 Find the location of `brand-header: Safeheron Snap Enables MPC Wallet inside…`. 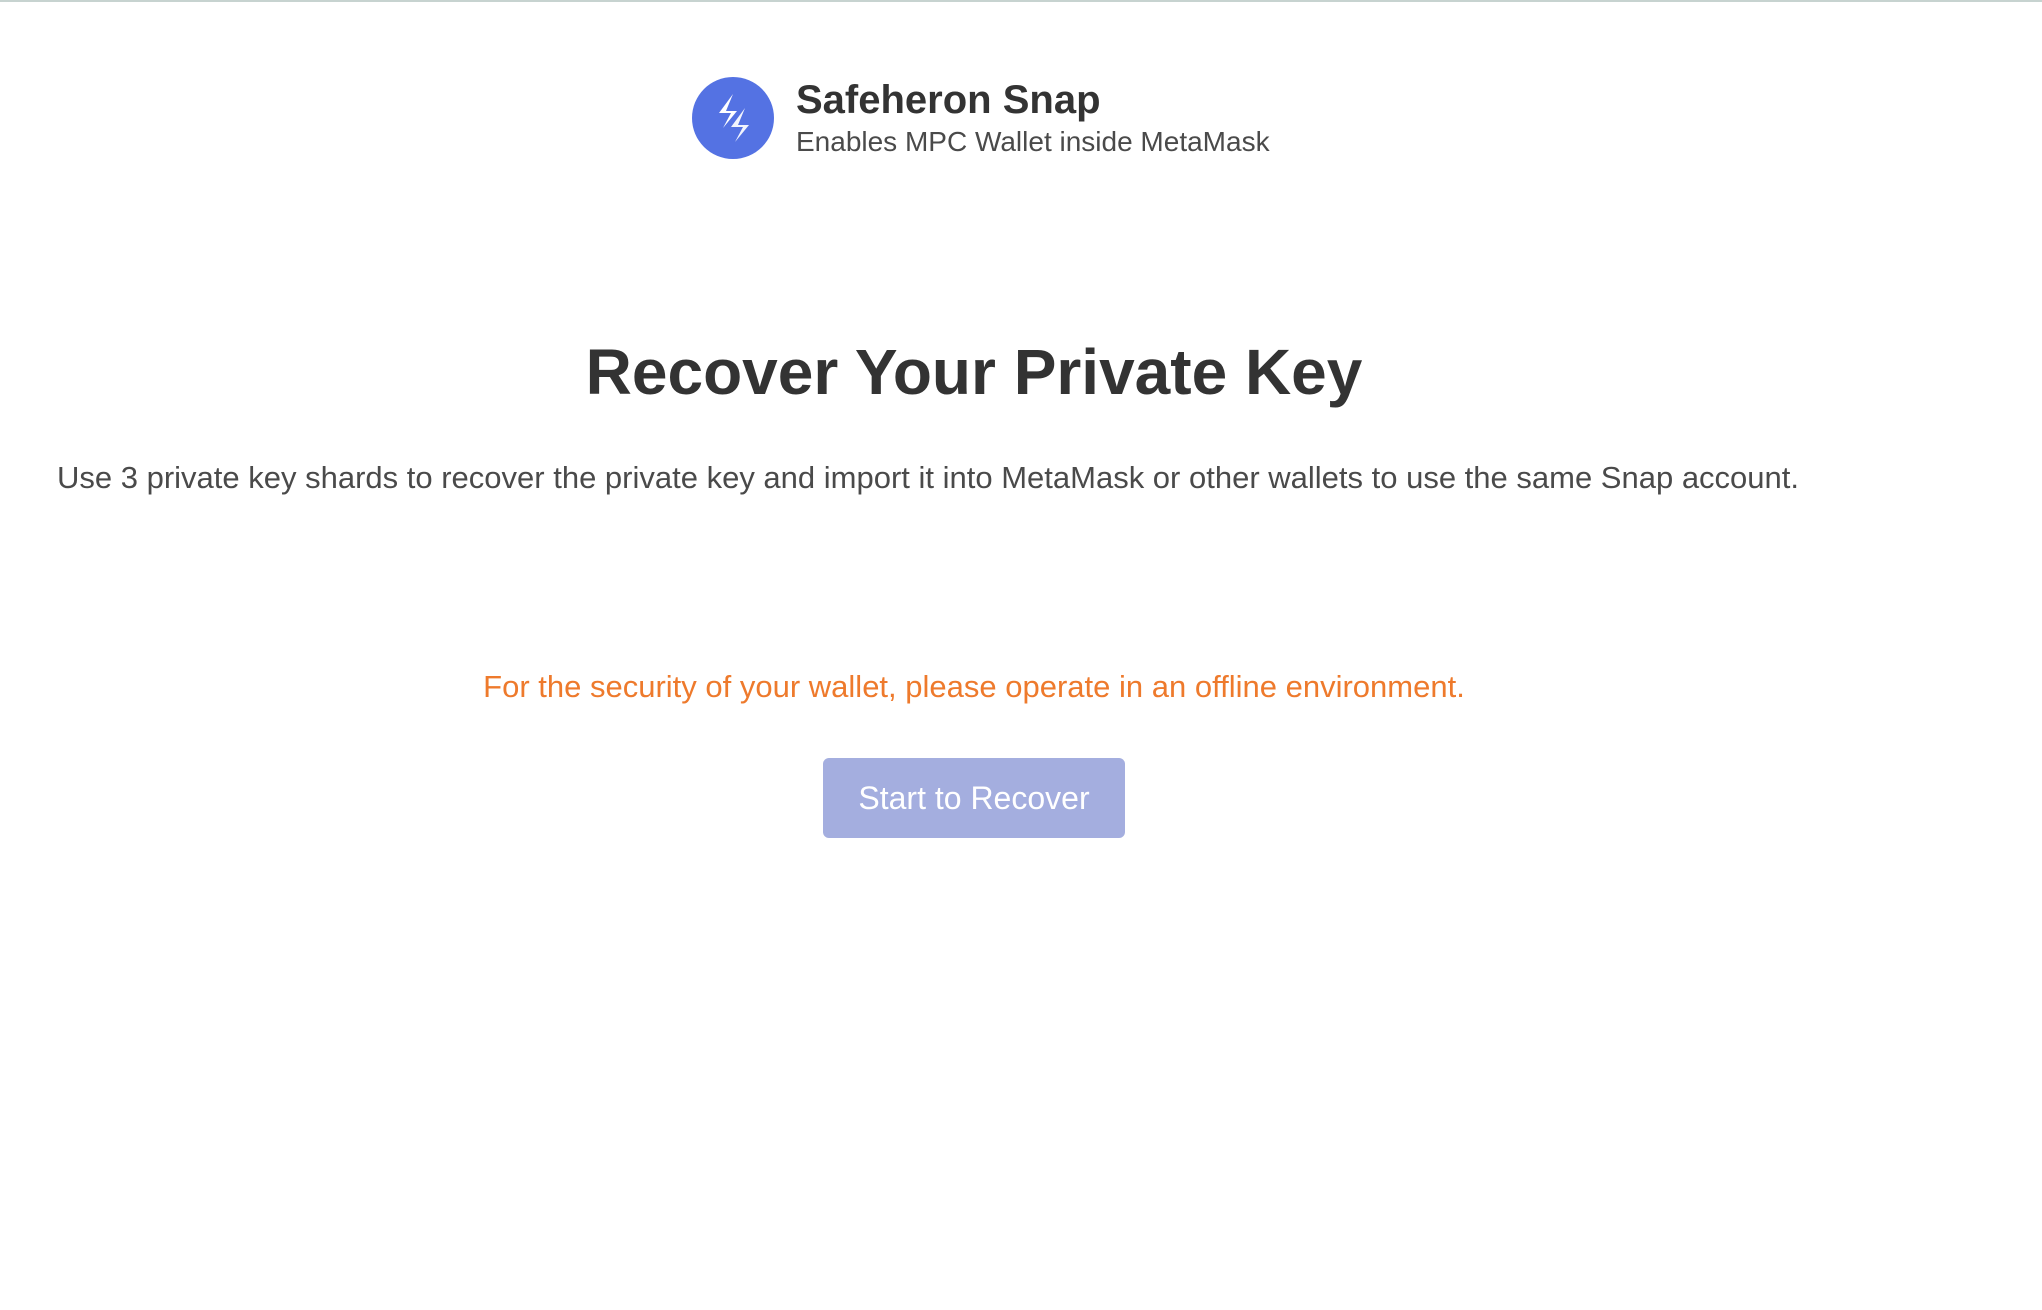

brand-header: Safeheron Snap Enables MPC Wallet inside… is located at coordinates (981, 118).